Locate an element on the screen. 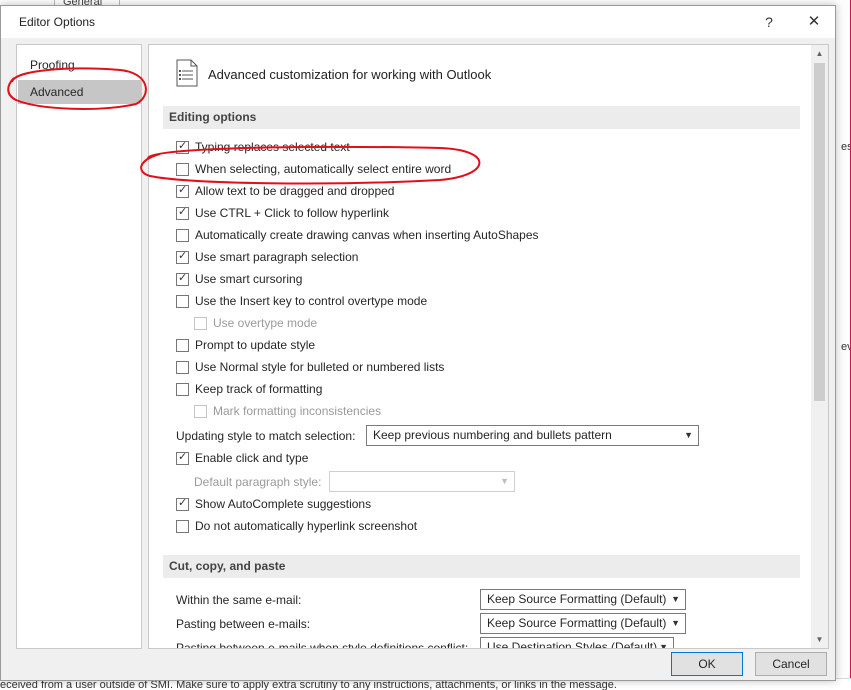 The width and height of the screenshot is (851, 690). paste-between-emails-select: Keep Source Formatting (Default) ▼ is located at coordinates (583, 623).